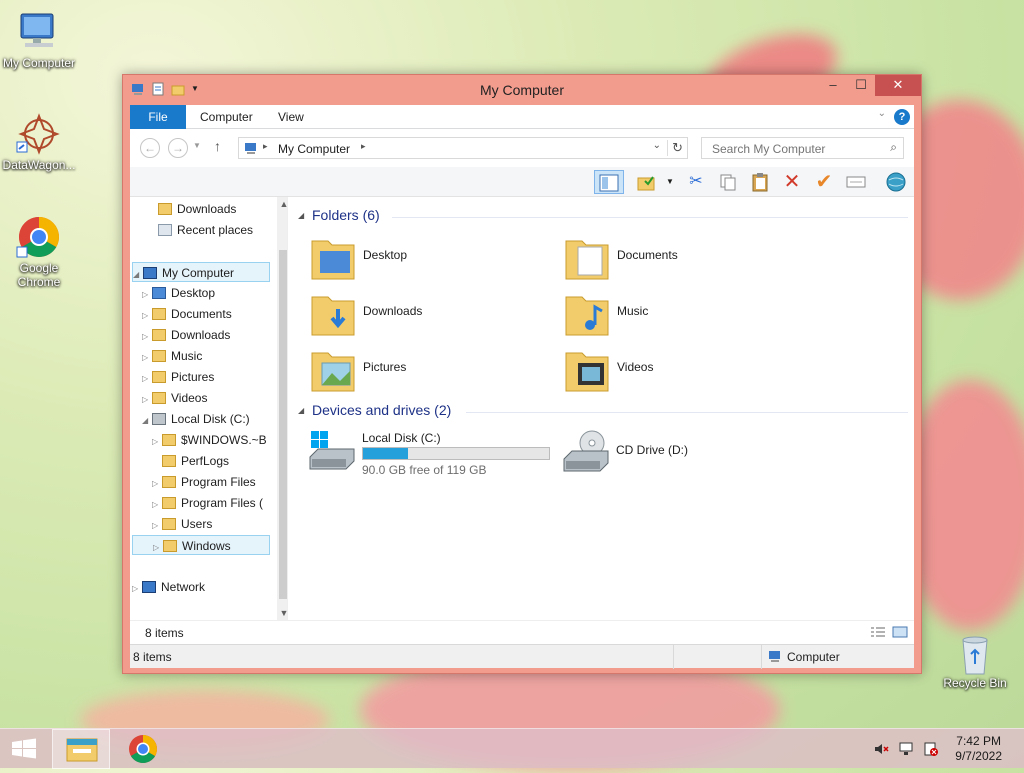 The width and height of the screenshot is (1024, 773). What do you see at coordinates (647, 182) in the screenshot?
I see `select-folder-icon` at bounding box center [647, 182].